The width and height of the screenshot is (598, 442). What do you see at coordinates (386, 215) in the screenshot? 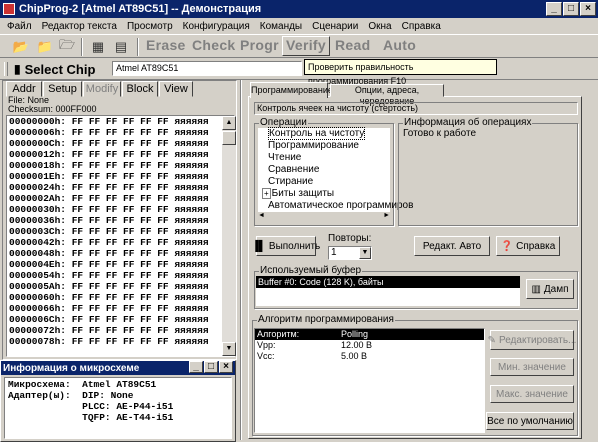
I see `scroll-right-icon: ►` at bounding box center [386, 215].